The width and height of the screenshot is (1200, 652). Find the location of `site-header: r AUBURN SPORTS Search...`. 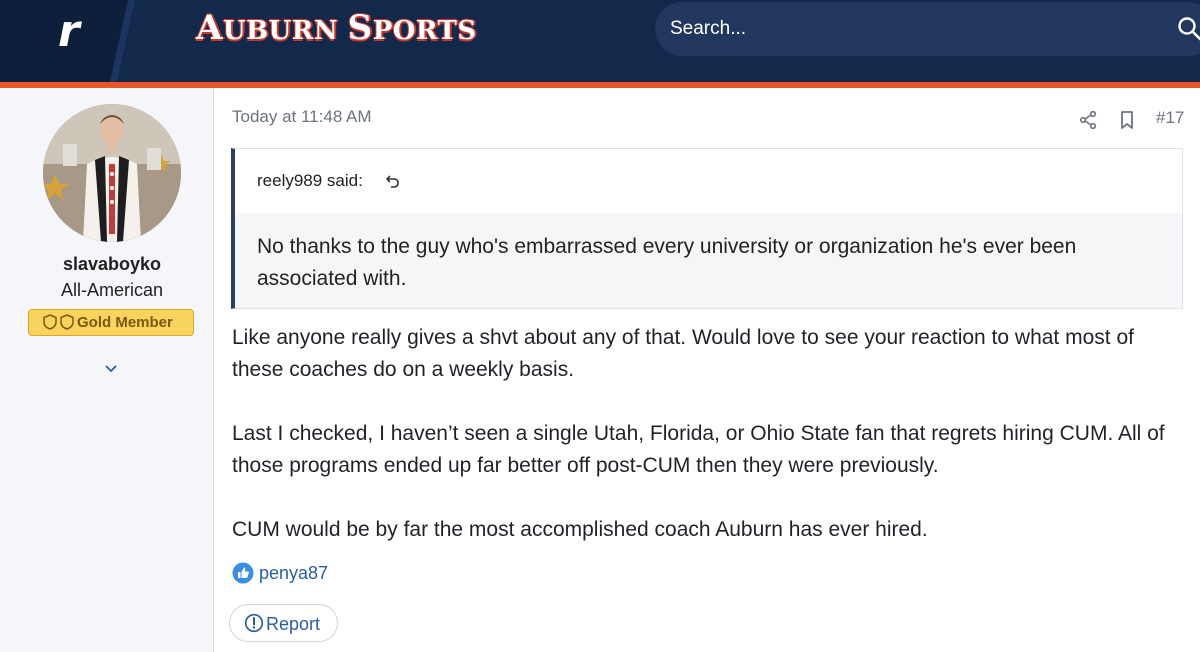

site-header: r AUBURN SPORTS Search... is located at coordinates (600, 41).